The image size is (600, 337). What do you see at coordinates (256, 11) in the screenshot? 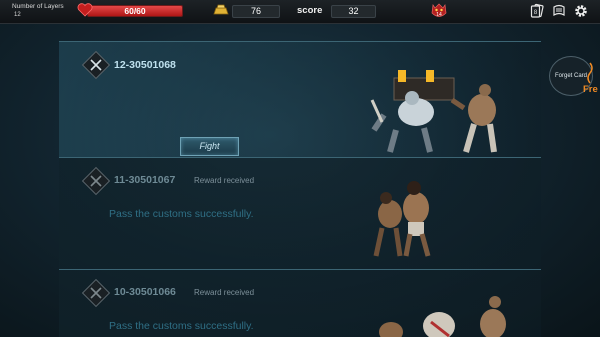
I see `gold-counter: 76` at bounding box center [256, 11].